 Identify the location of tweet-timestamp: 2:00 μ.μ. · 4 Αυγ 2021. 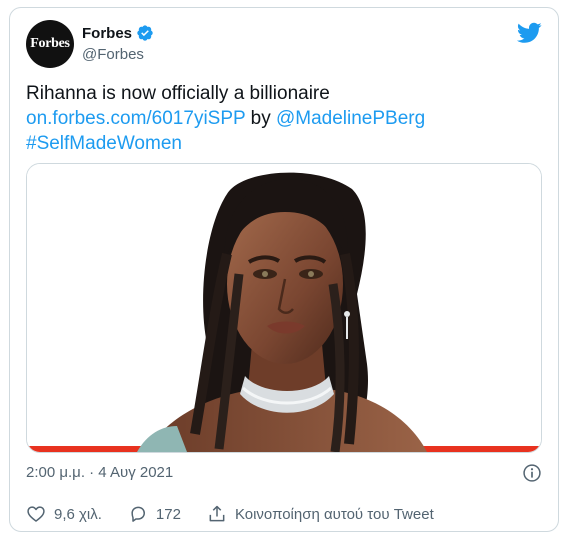
(99, 472).